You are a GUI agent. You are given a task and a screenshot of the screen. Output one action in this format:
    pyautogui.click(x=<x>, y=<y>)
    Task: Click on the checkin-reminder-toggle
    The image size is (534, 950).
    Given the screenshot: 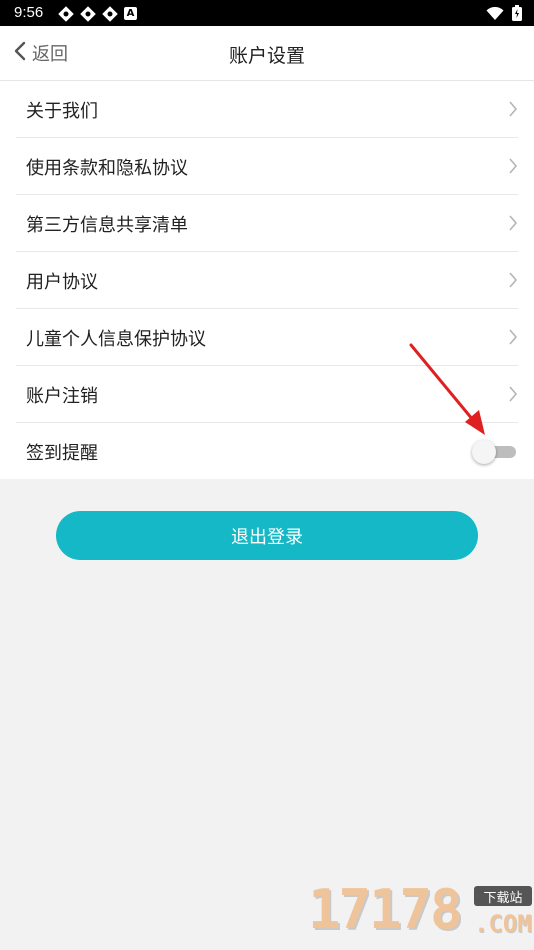 What is the action you would take?
    pyautogui.click(x=495, y=452)
    